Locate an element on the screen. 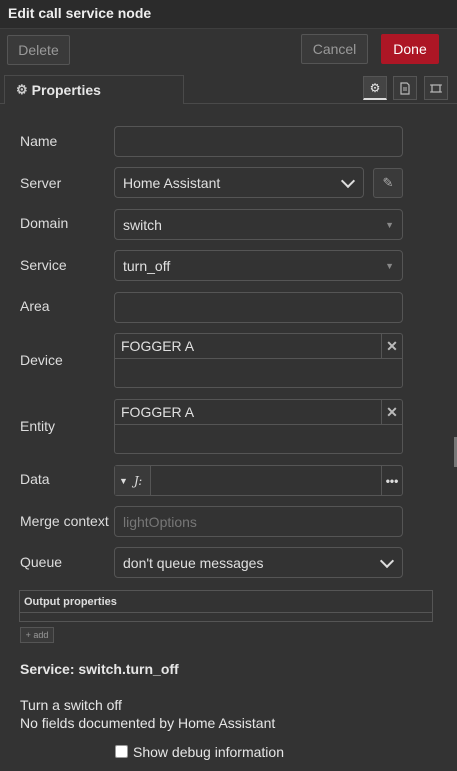  server-select: Home Assistant is located at coordinates (239, 182).